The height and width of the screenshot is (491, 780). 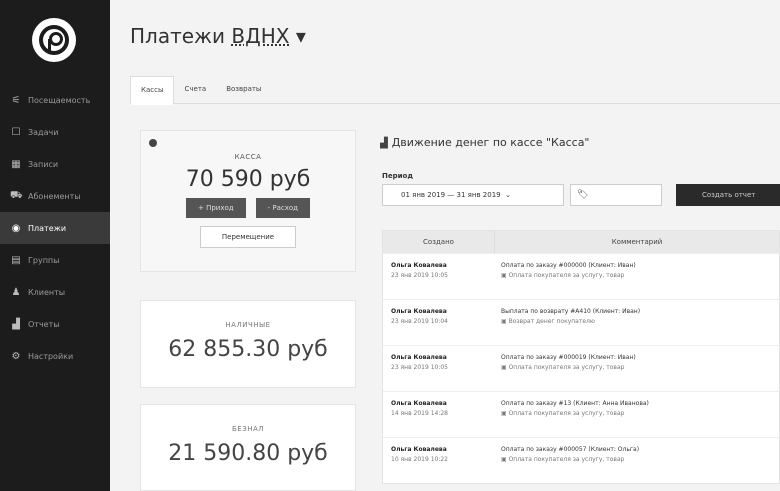 I want to click on sidebar-item-label: Задачи, so click(x=43, y=132).